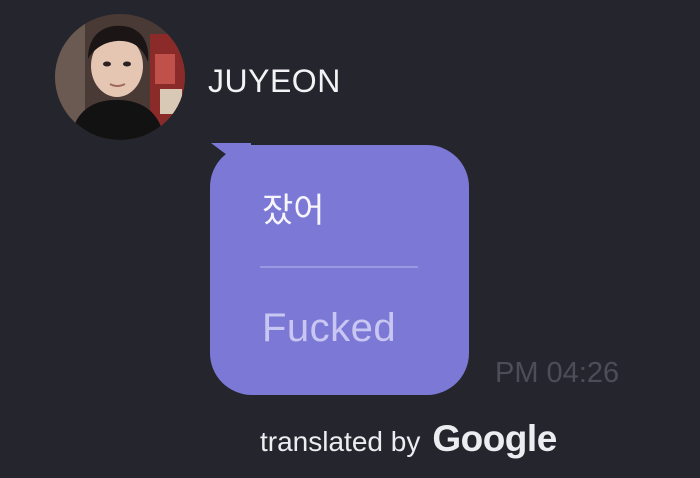 The image size is (700, 478). What do you see at coordinates (329, 328) in the screenshot?
I see `translated-message-text: Fucked` at bounding box center [329, 328].